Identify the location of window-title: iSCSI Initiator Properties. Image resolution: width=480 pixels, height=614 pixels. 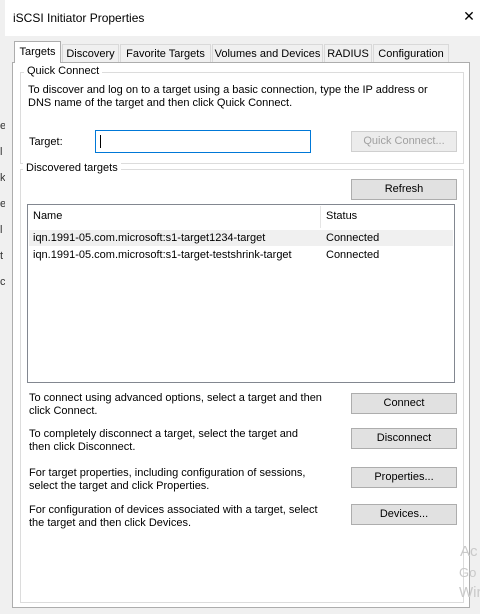
(79, 18).